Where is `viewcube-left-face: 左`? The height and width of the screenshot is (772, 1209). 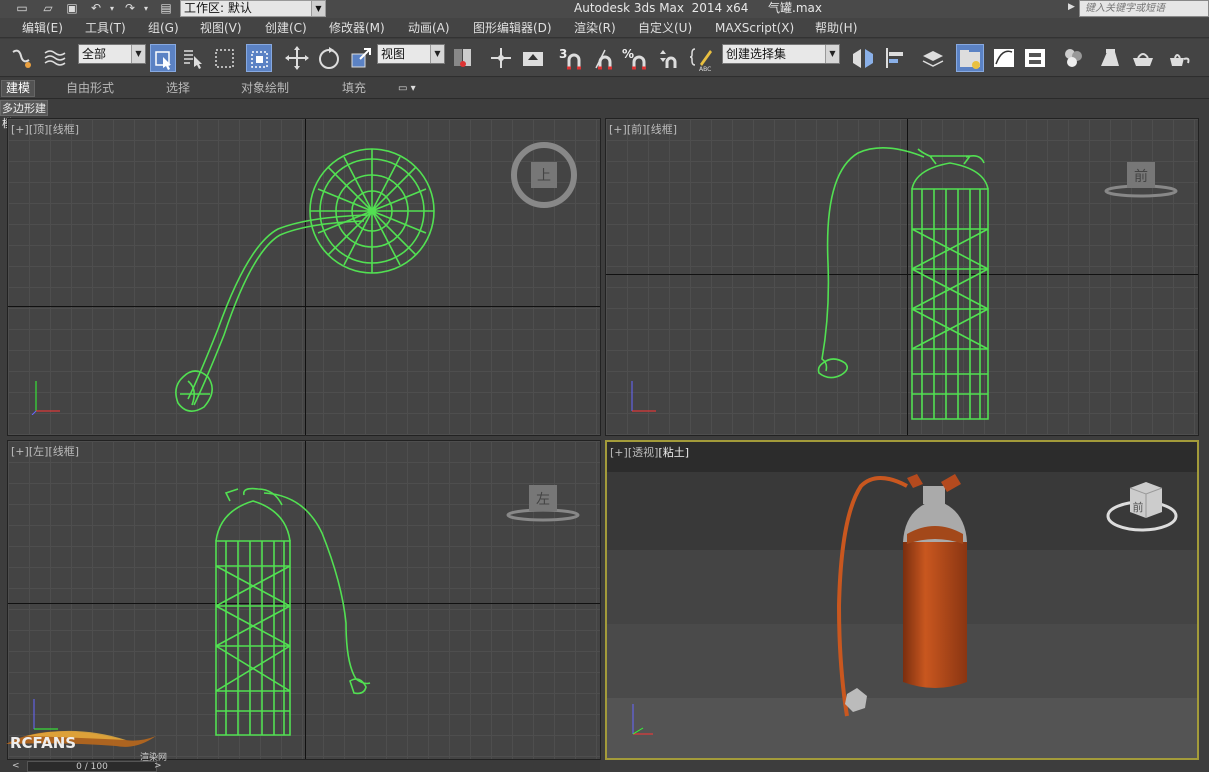 viewcube-left-face: 左 is located at coordinates (543, 500).